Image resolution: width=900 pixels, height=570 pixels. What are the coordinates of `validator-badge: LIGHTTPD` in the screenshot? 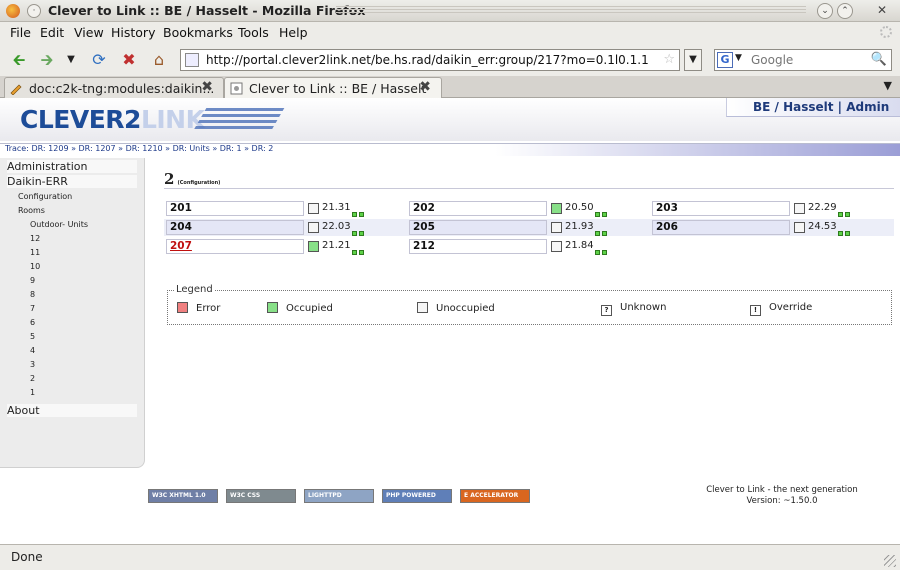 It's located at (339, 496).